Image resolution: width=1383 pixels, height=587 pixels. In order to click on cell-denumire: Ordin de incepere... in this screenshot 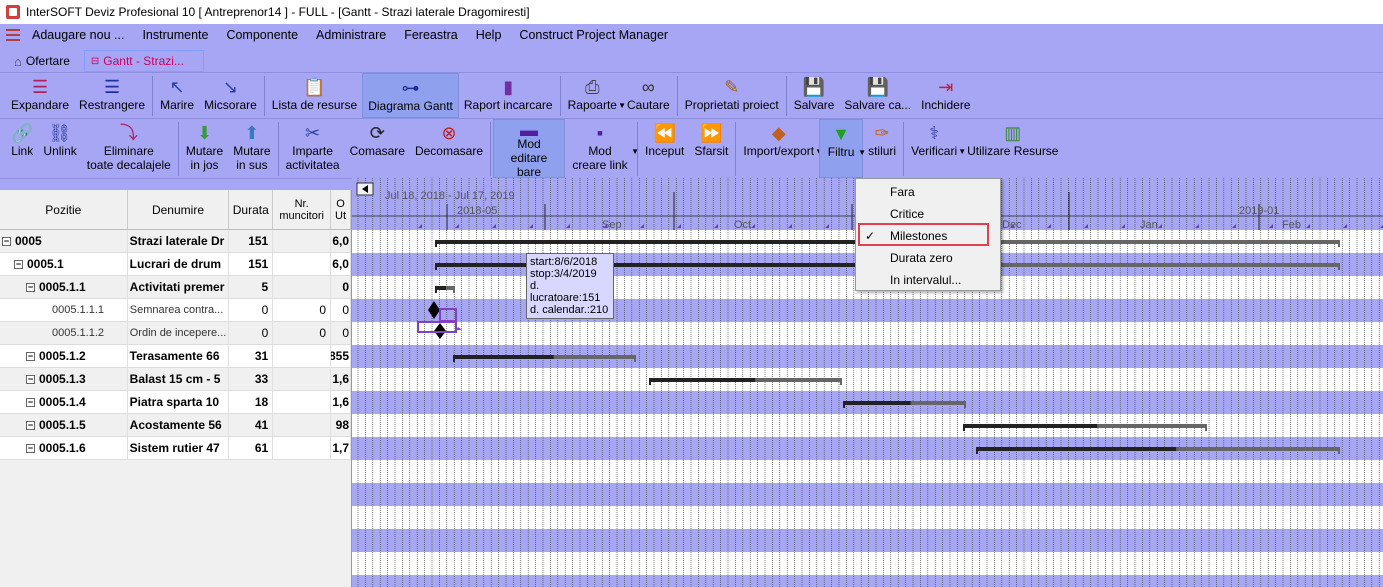, I will do `click(179, 333)`.